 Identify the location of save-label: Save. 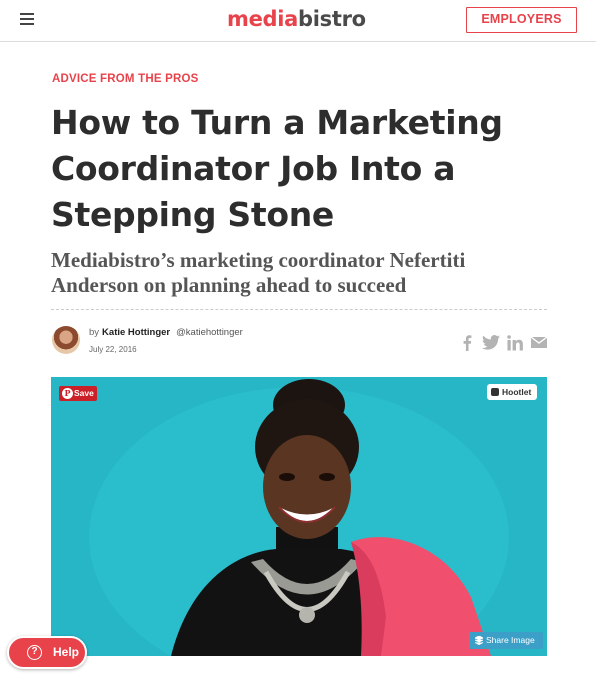
(84, 393).